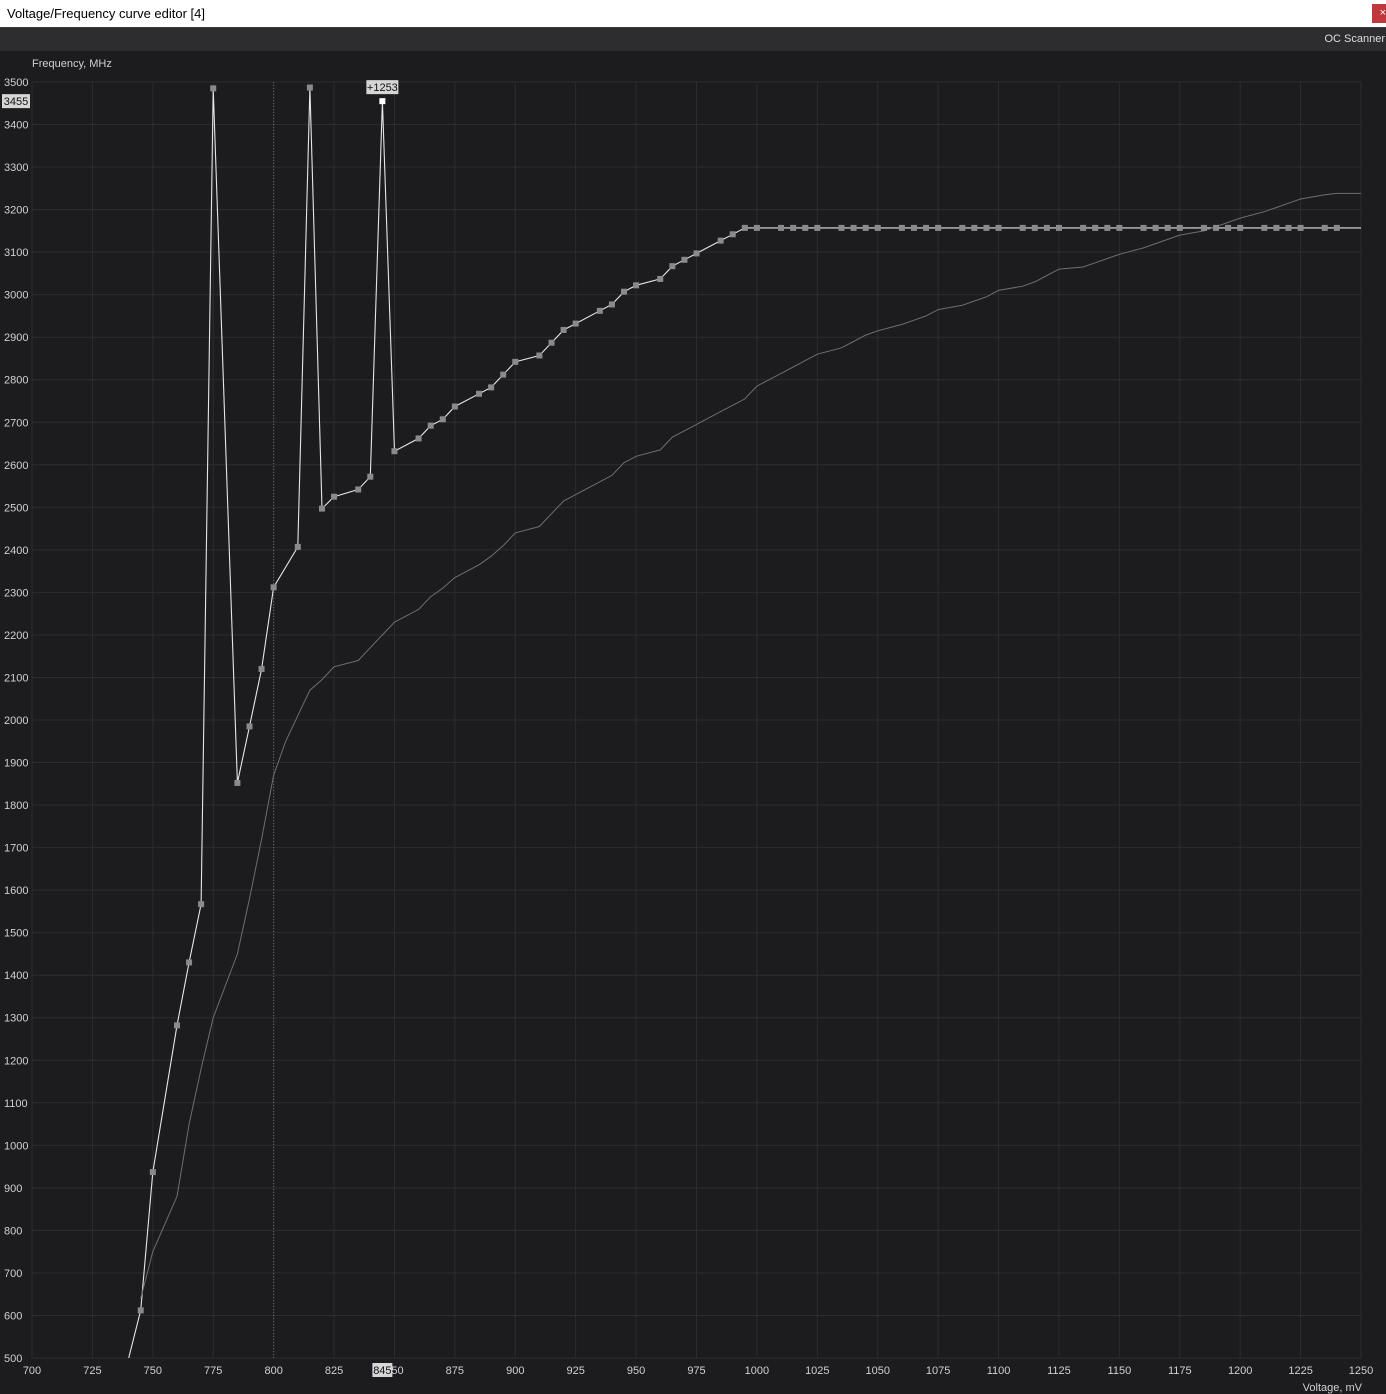 The width and height of the screenshot is (1386, 1394). I want to click on x-tick-label: 875, so click(455, 1371).